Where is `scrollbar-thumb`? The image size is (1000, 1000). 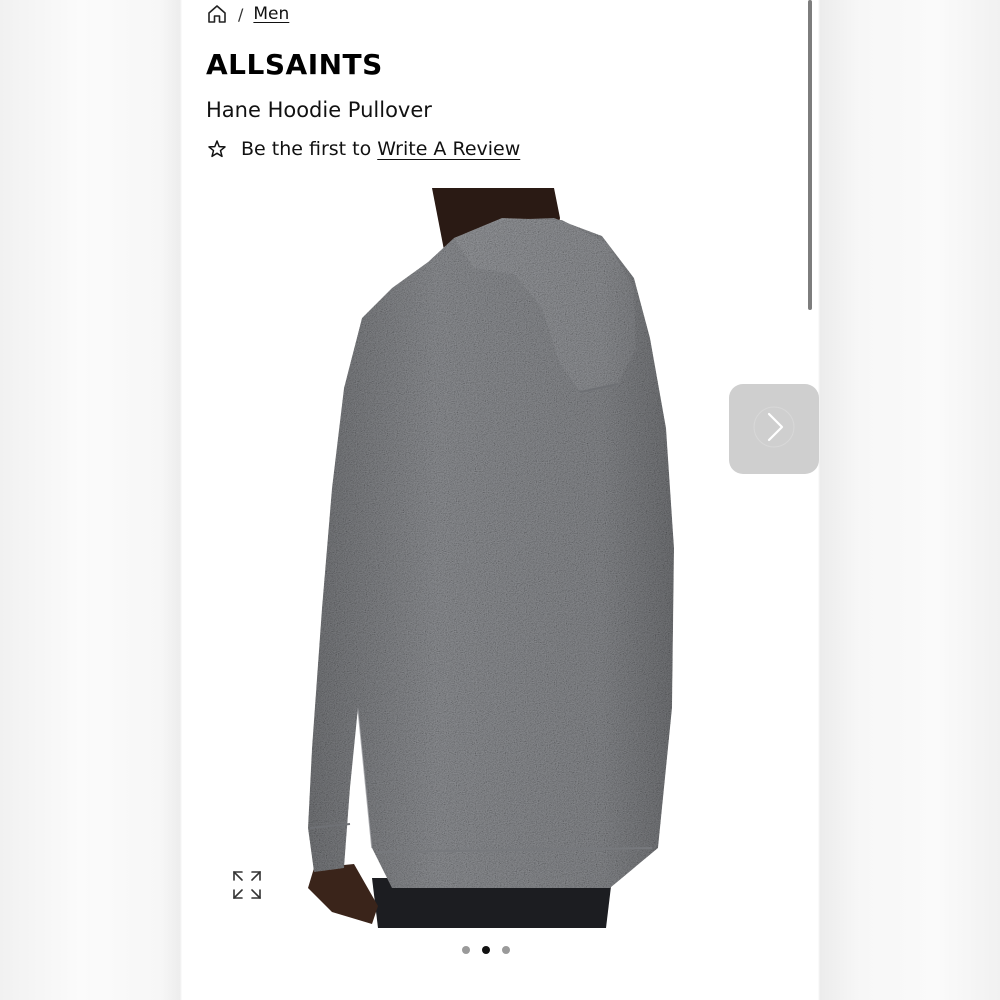
scrollbar-thumb is located at coordinates (810, 155).